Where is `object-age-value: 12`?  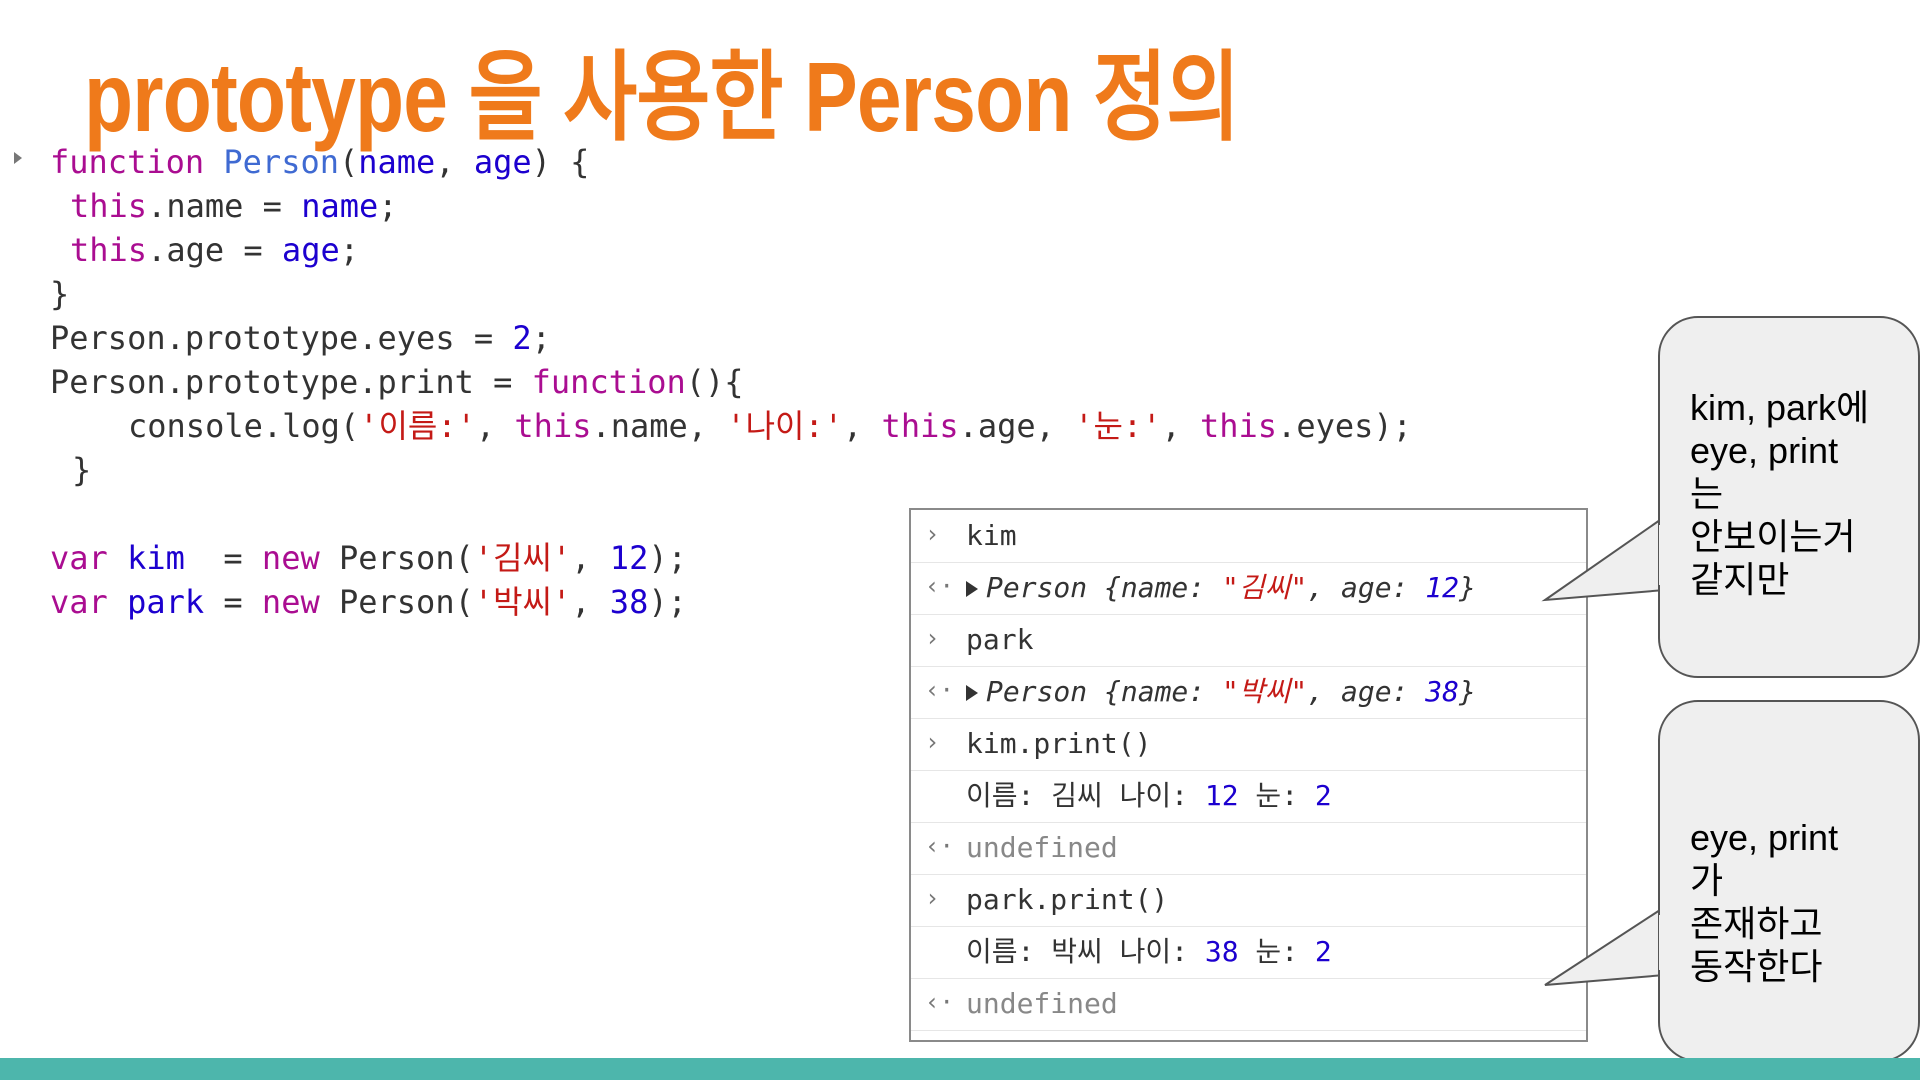
object-age-value: 12 is located at coordinates (1442, 587).